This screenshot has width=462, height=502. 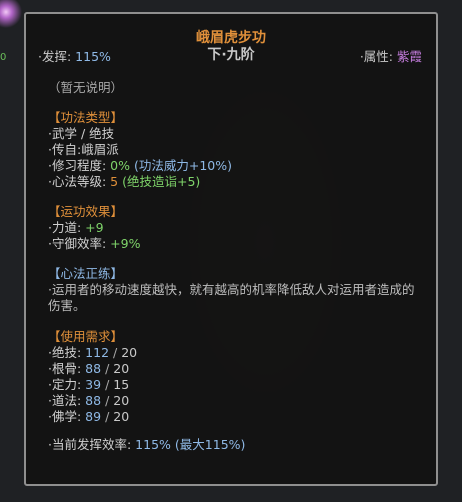 I want to click on requirement-heading: 【使用需求】, so click(x=86, y=336).